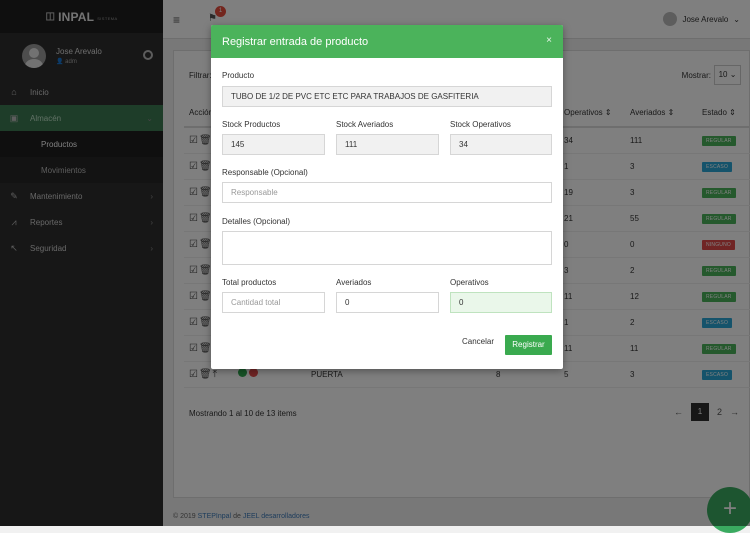  What do you see at coordinates (387, 41) in the screenshot?
I see `modal-header: Registrar entrada de producto ×` at bounding box center [387, 41].